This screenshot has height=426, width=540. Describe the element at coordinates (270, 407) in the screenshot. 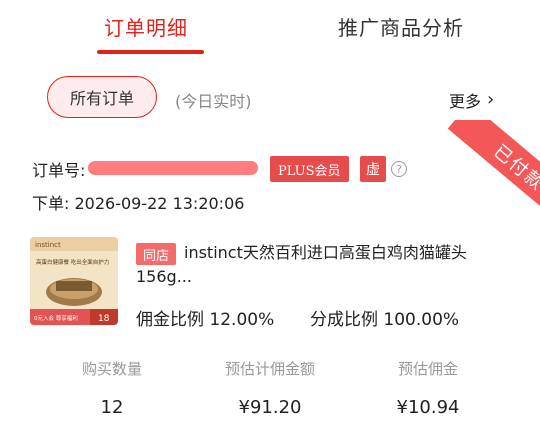

I see `stat-value: ¥91.20` at that location.